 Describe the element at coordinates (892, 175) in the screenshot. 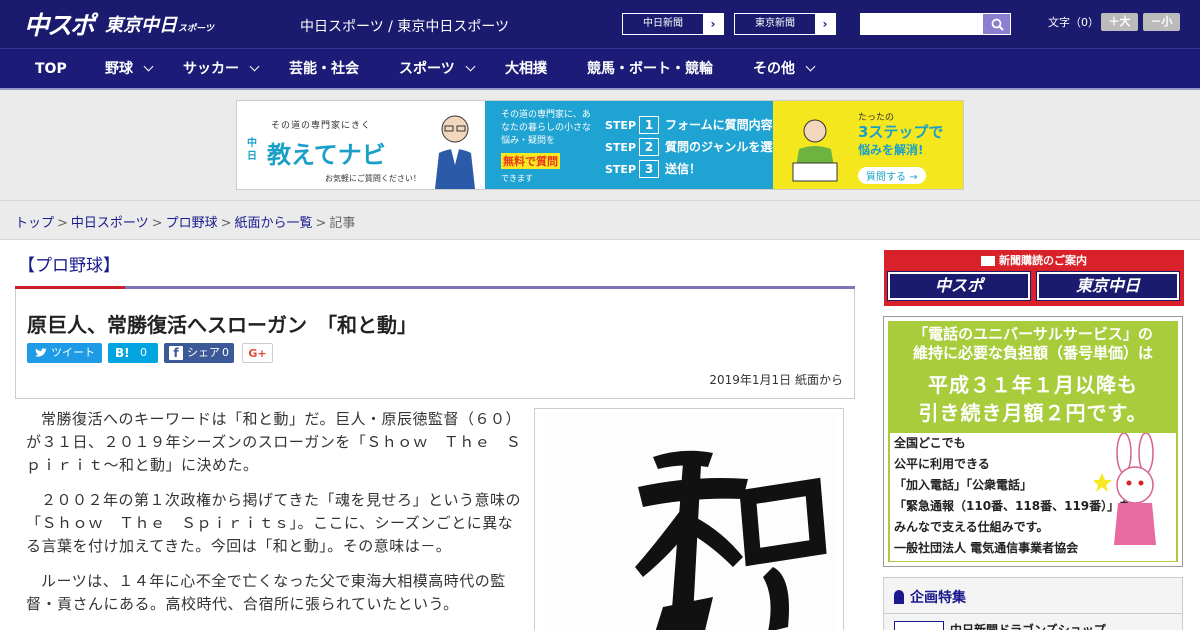

I see `banner-ask-button: 質問する →` at that location.